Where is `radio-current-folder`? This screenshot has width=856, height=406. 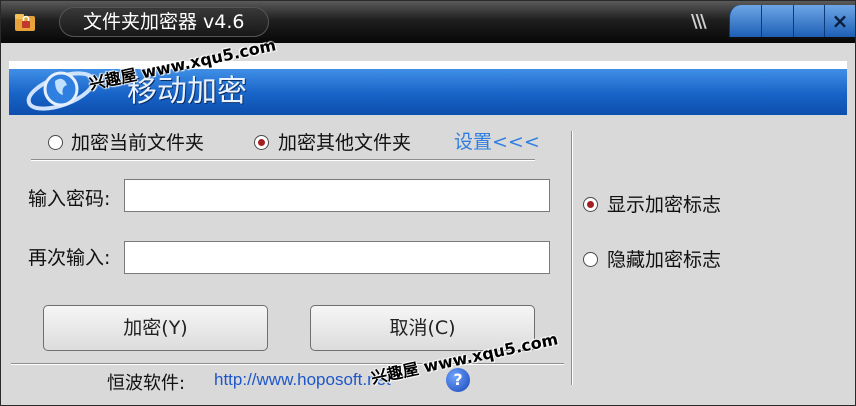
radio-current-folder is located at coordinates (55, 142).